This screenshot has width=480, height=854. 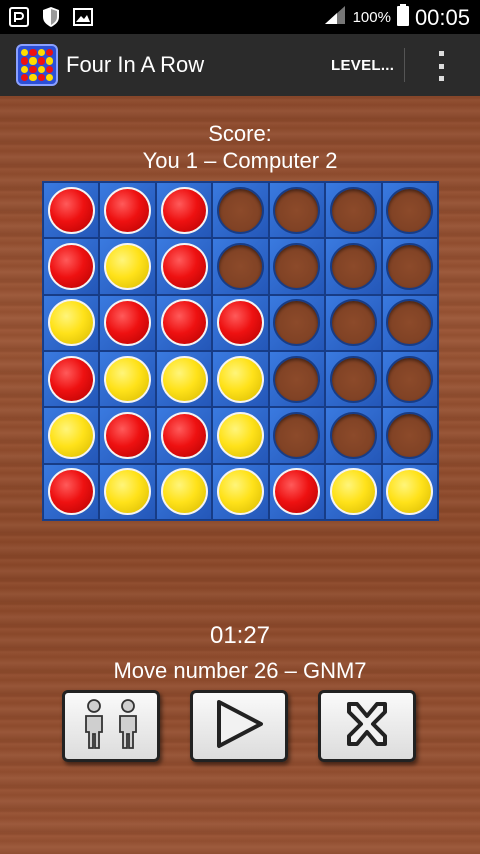 I want to click on game-timer: 01:27, so click(x=240, y=635).